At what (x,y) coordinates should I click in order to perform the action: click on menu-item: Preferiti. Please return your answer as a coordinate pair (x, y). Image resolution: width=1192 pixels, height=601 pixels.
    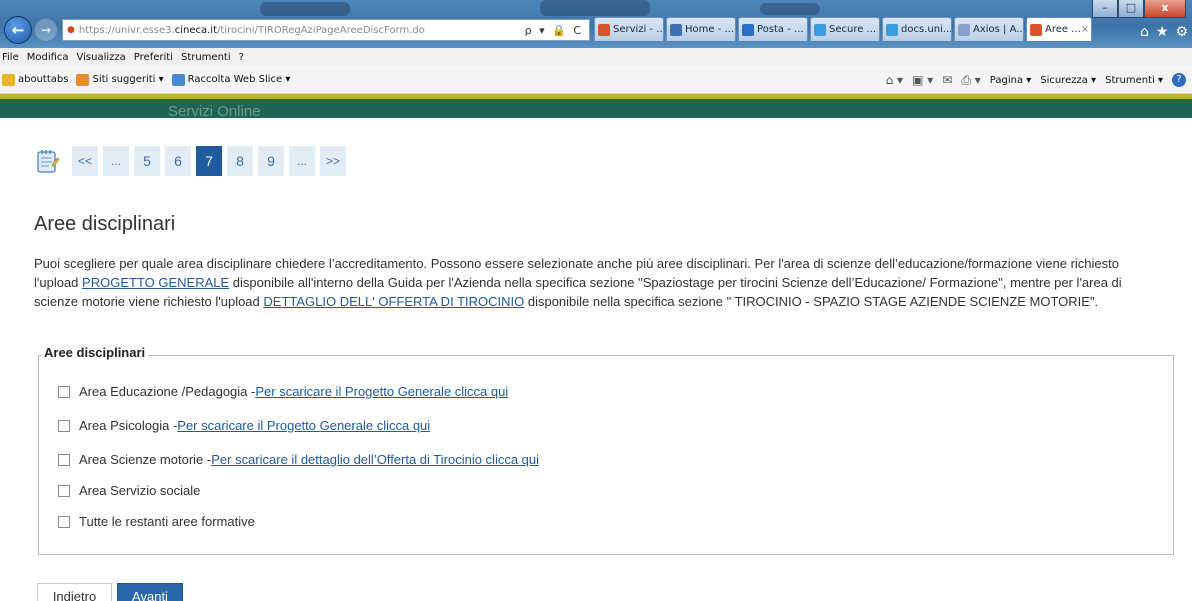
    Looking at the image, I should click on (153, 57).